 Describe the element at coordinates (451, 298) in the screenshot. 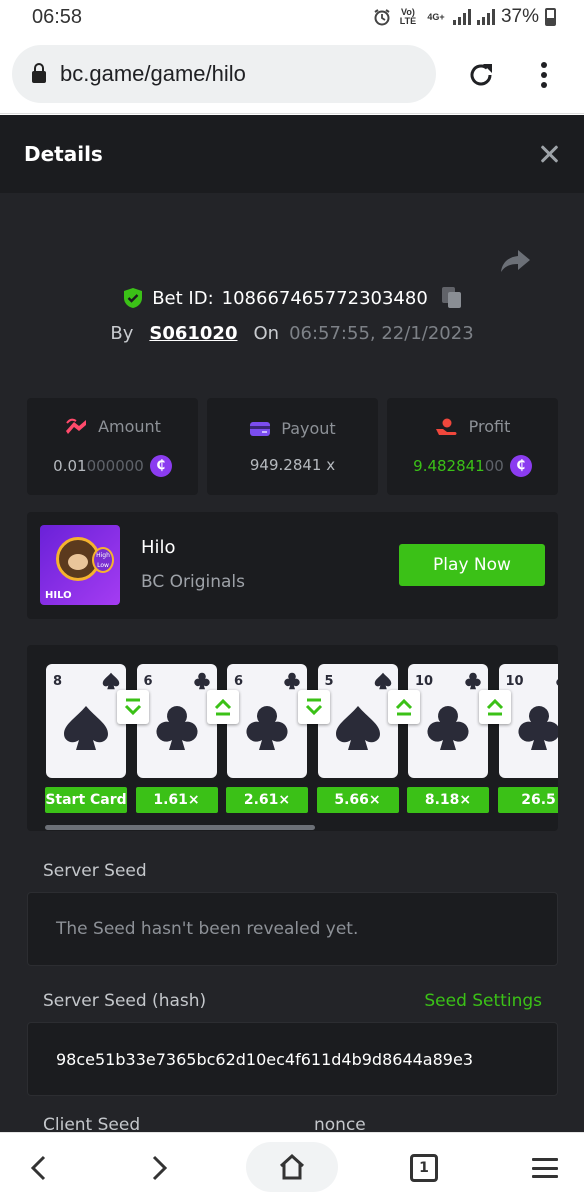

I see `copy-icon` at that location.